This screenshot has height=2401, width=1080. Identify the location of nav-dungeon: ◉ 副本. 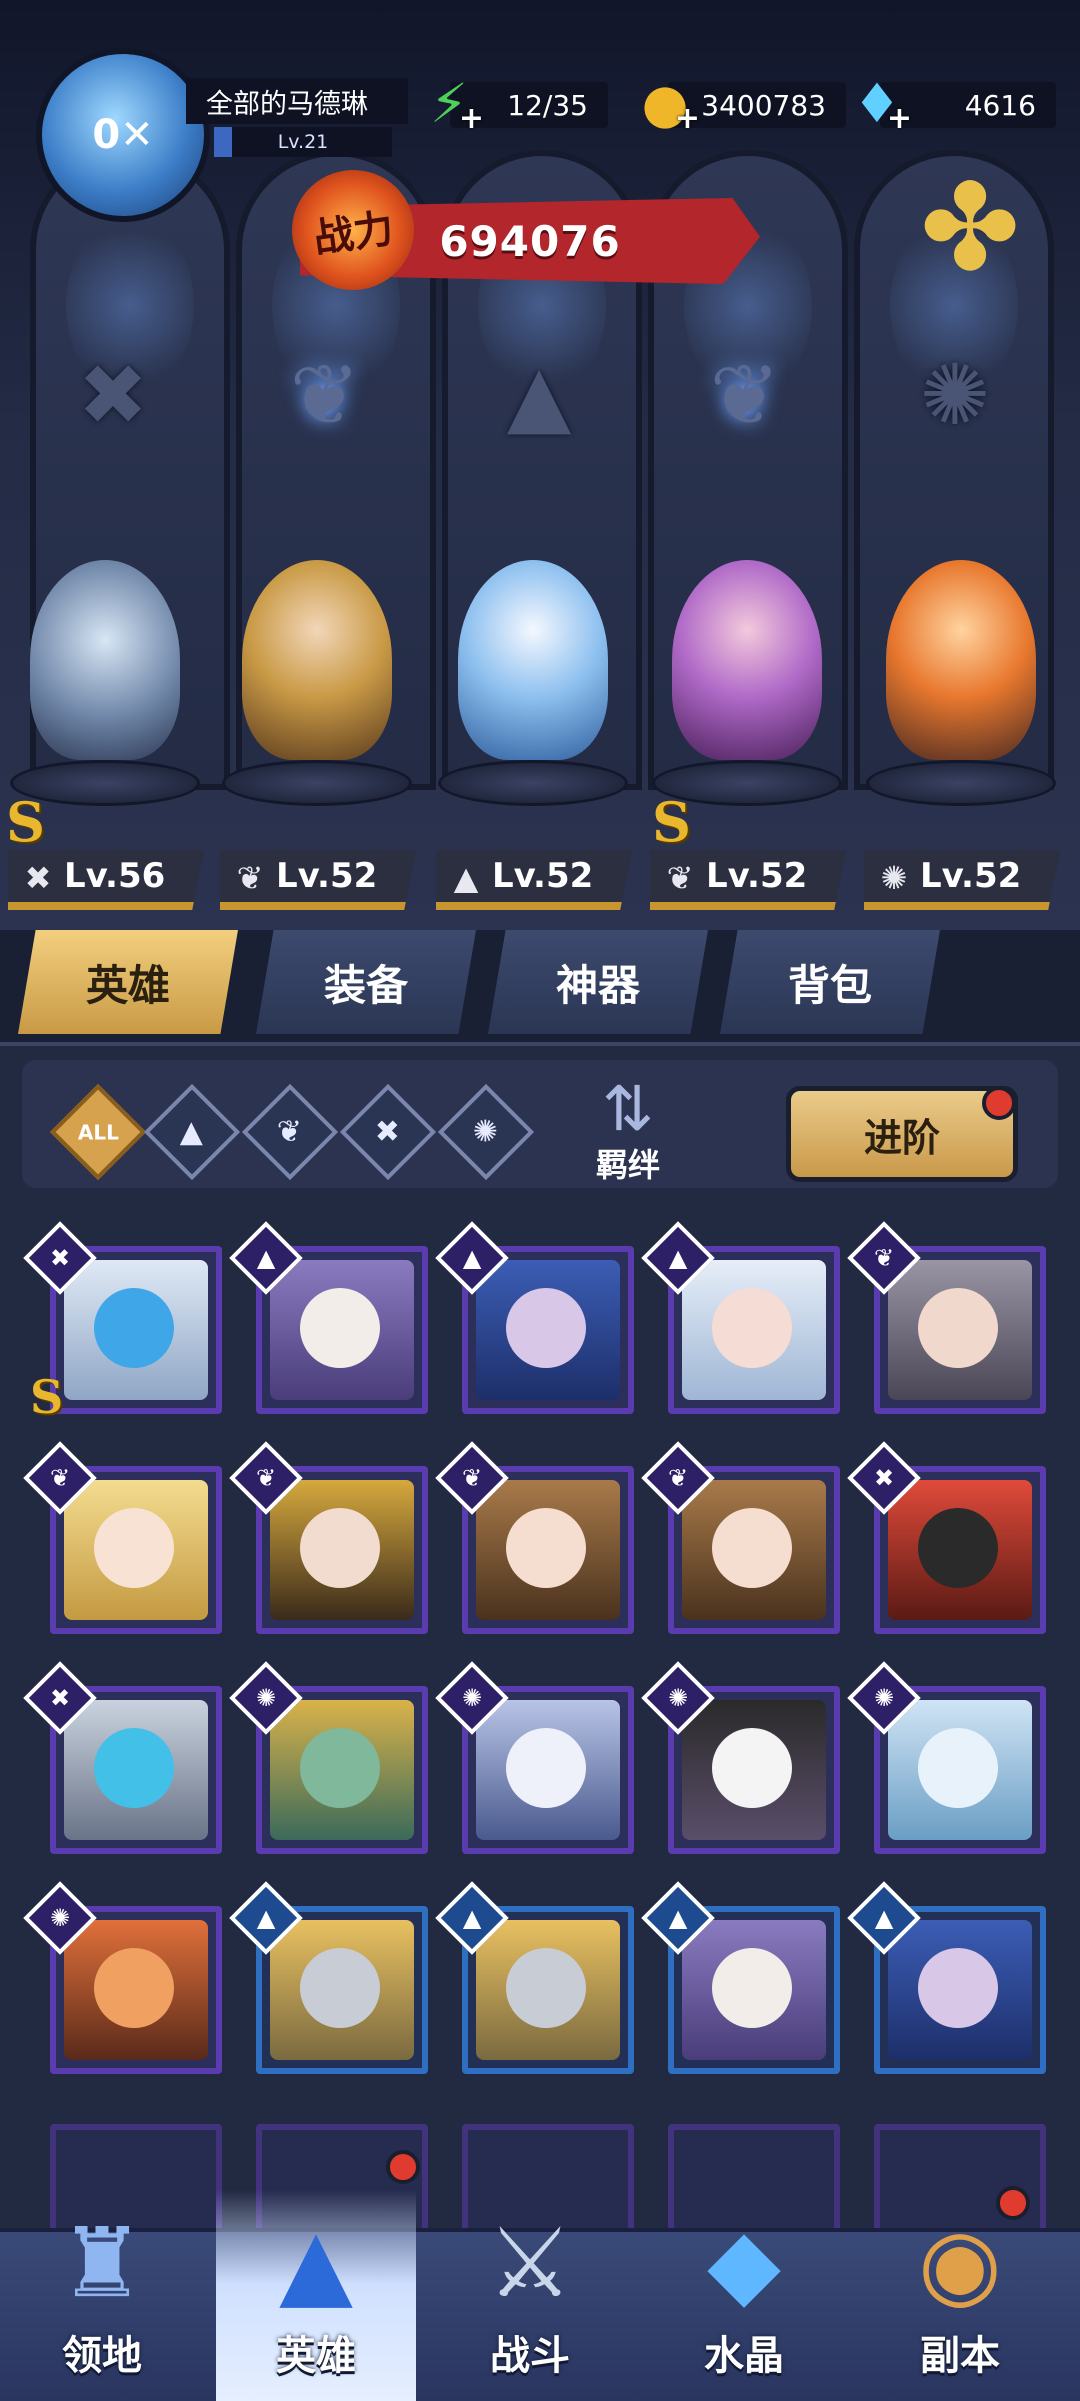
(960, 2295).